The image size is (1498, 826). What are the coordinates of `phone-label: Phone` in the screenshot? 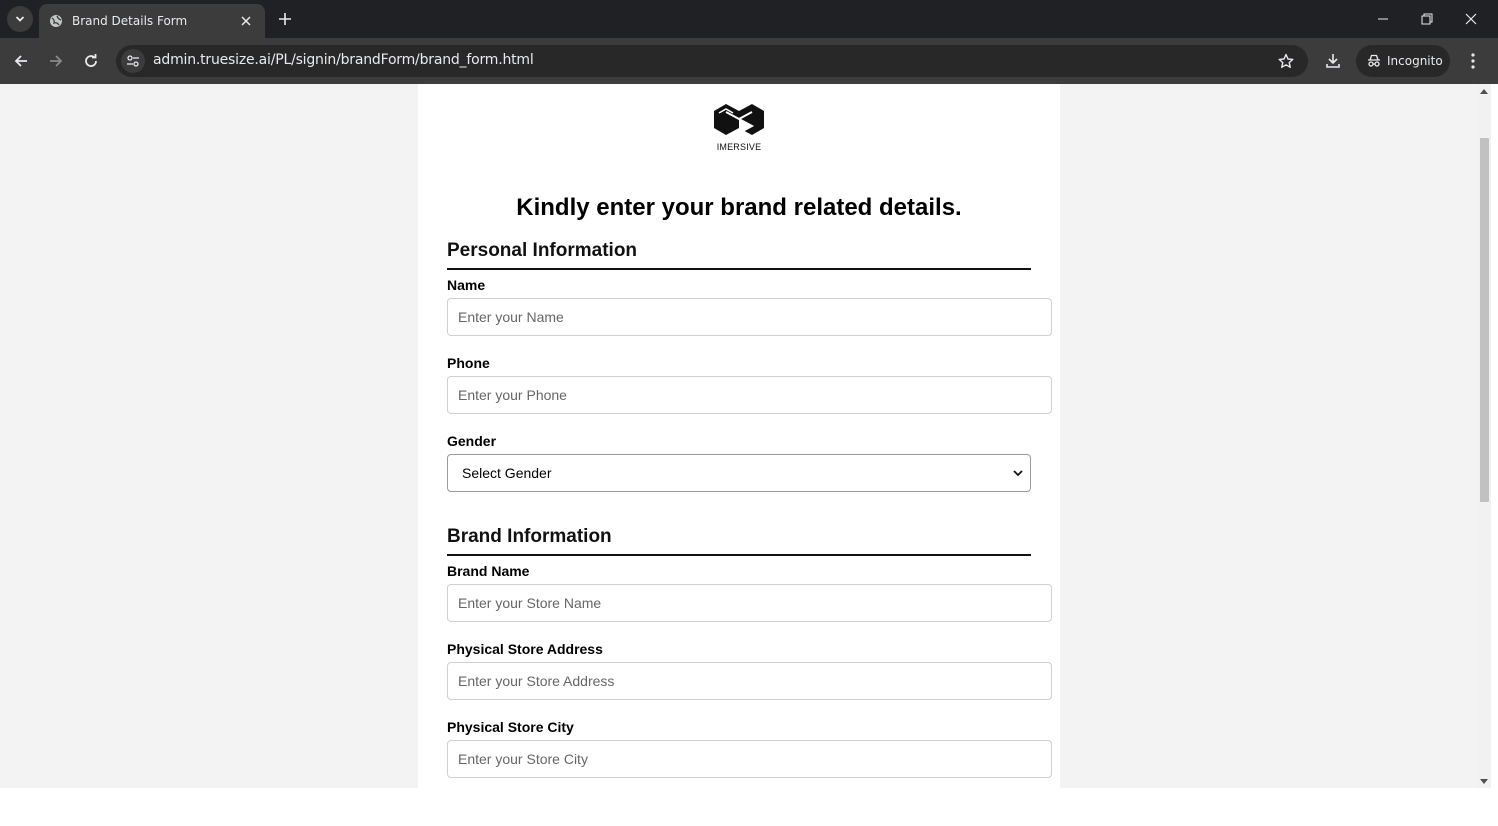 It's located at (468, 363).